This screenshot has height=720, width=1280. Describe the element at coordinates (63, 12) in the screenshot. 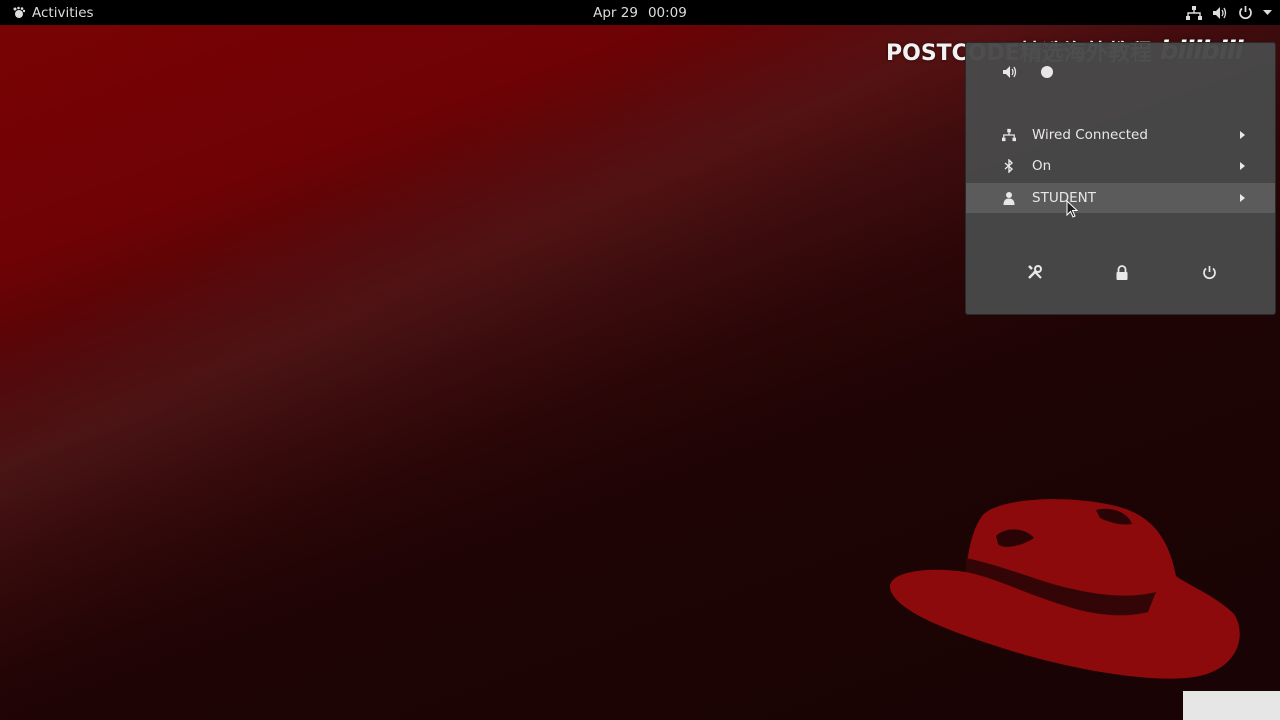

I see `activities-label: Activities` at that location.